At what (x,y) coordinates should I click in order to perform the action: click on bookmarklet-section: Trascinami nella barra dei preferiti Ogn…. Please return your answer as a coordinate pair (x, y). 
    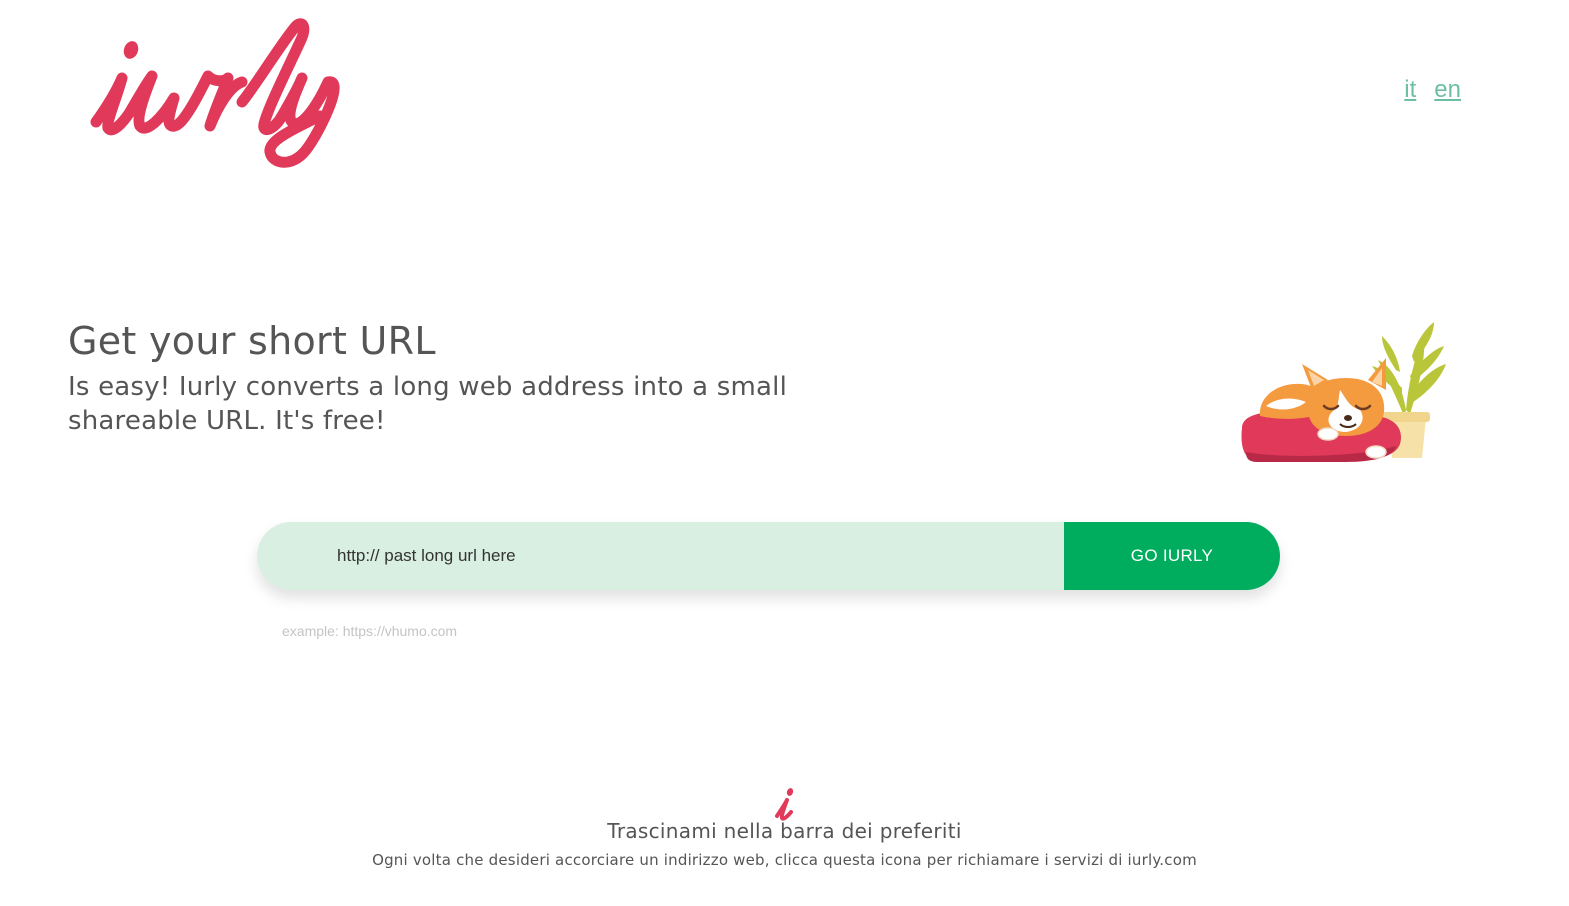
    Looking at the image, I should click on (784, 828).